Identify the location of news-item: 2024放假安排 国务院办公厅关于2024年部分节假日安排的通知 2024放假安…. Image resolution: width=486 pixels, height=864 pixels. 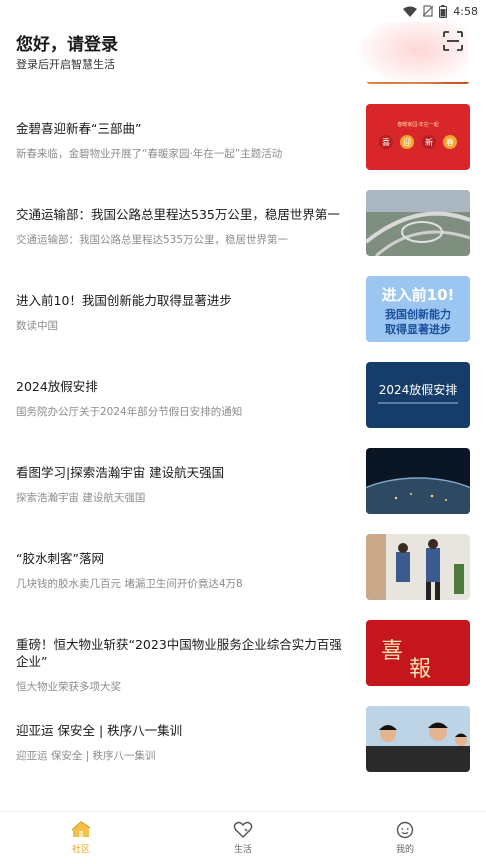
(243, 401).